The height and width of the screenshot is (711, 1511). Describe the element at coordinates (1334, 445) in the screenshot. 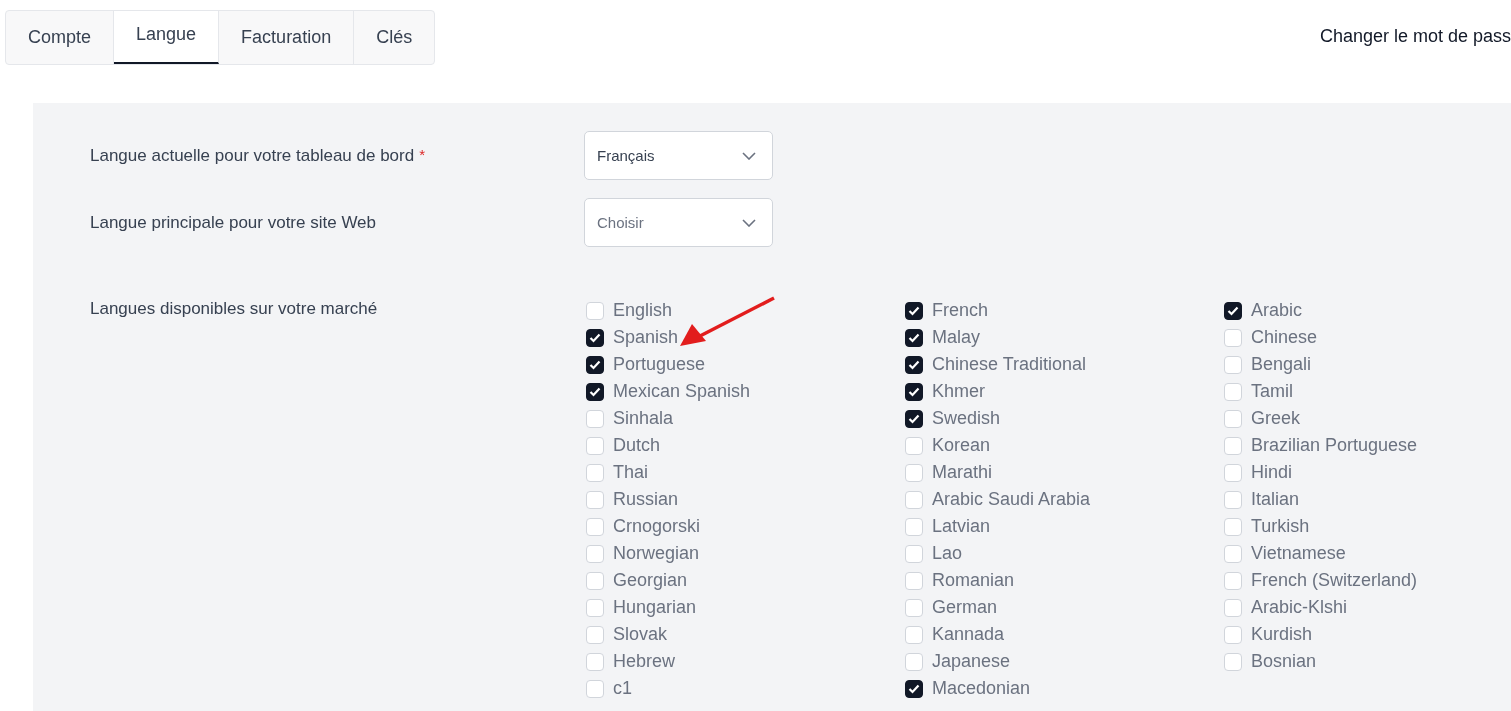

I see `language-option: Brazilian Portuguese` at that location.